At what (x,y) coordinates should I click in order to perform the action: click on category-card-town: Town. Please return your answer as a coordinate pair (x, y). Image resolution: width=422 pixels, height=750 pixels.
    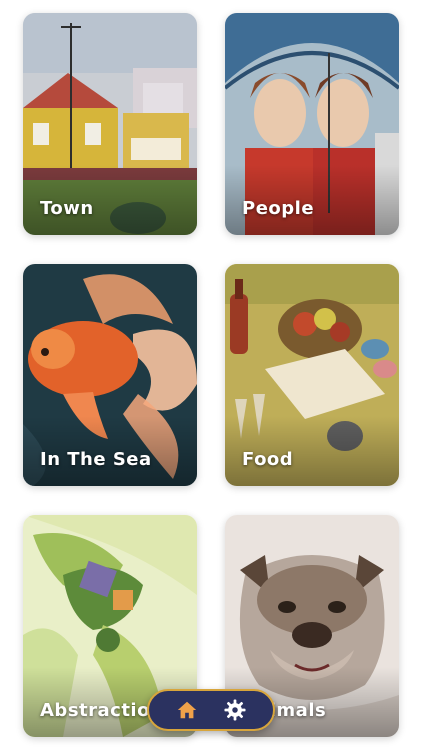
    Looking at the image, I should click on (110, 124).